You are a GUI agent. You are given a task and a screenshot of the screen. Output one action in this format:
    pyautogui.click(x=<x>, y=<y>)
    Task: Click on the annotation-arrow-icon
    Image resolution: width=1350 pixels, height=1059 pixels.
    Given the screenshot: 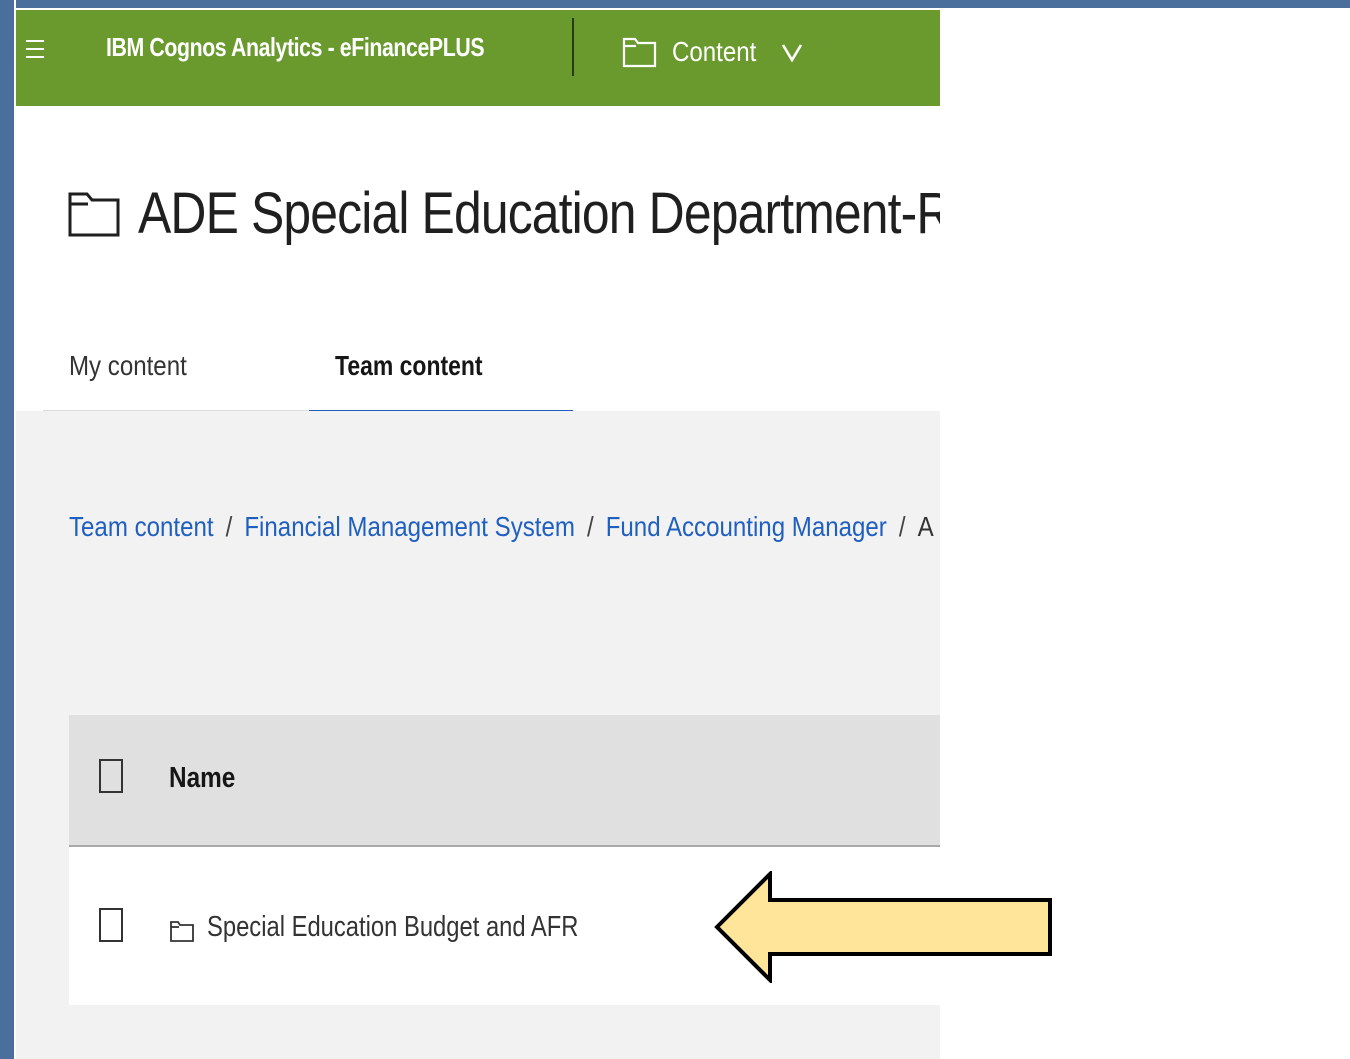 What is the action you would take?
    pyautogui.click(x=883, y=927)
    